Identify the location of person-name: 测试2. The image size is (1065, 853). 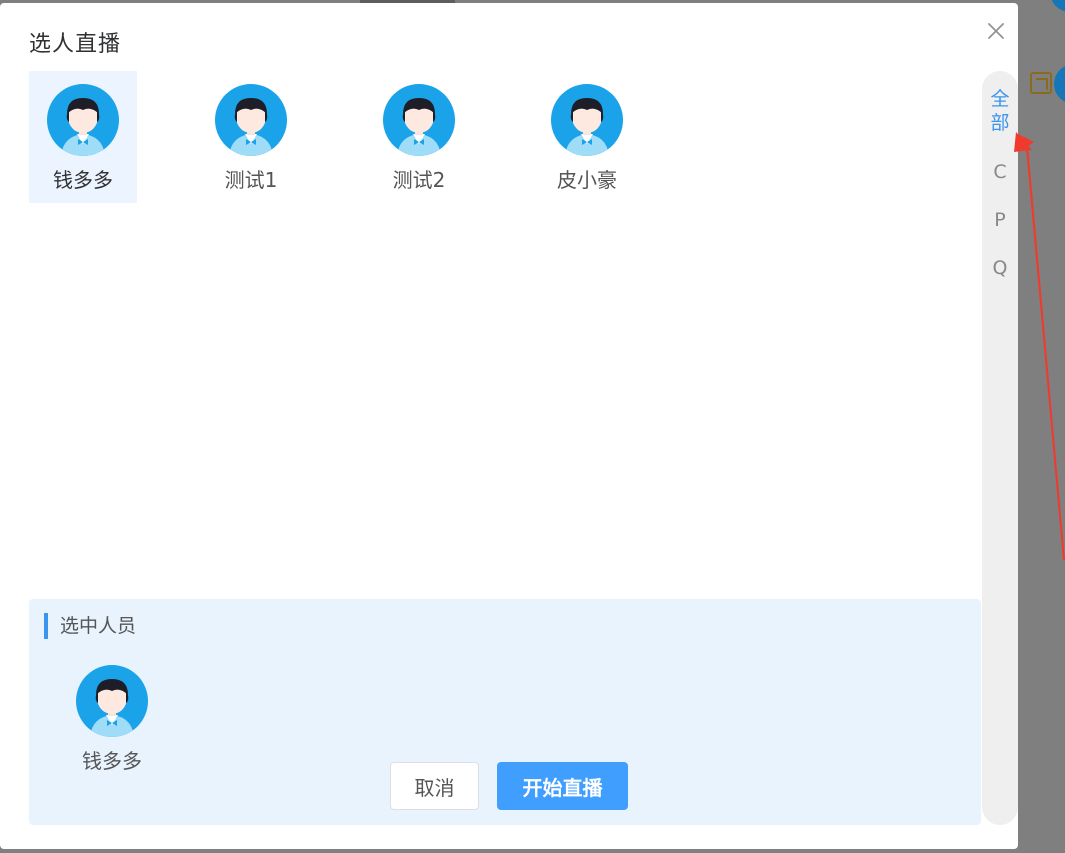
(419, 180).